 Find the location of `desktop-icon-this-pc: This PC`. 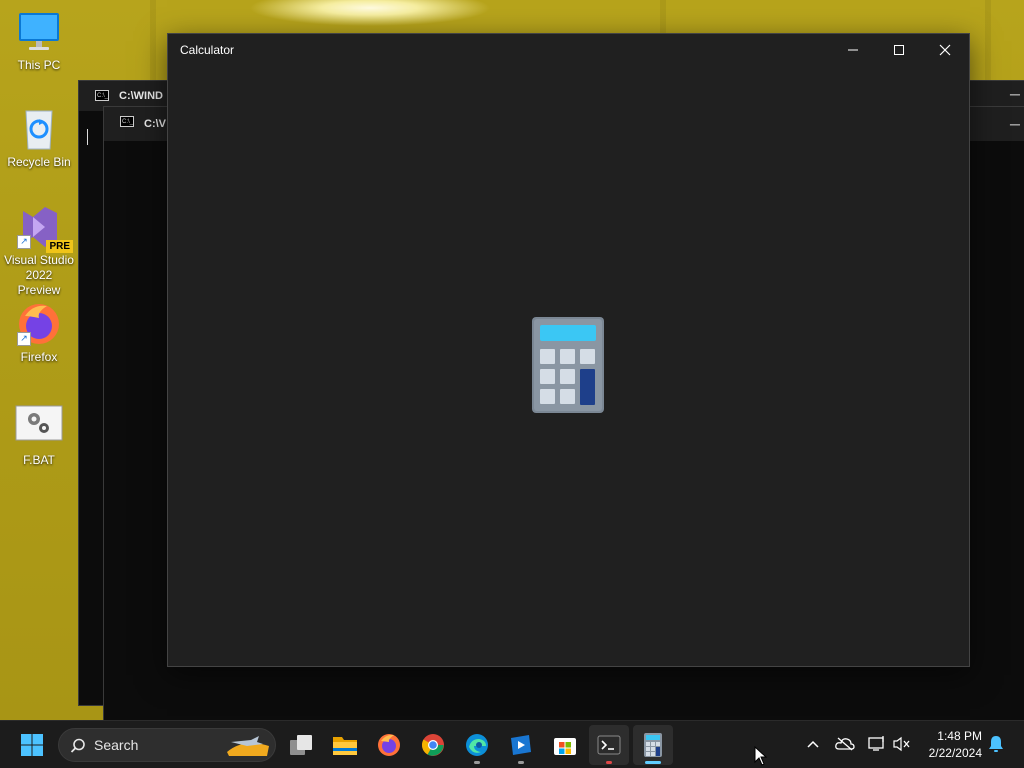

desktop-icon-this-pc: This PC is located at coordinates (39, 41).